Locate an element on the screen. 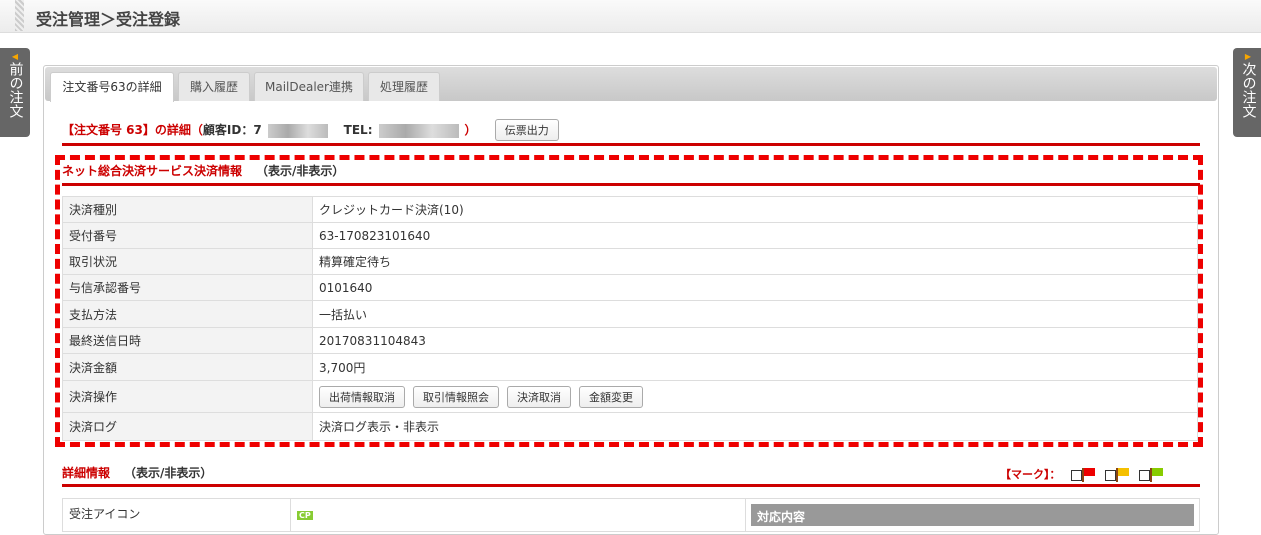 The image size is (1261, 535). row-label: 取引状況 is located at coordinates (187, 261).